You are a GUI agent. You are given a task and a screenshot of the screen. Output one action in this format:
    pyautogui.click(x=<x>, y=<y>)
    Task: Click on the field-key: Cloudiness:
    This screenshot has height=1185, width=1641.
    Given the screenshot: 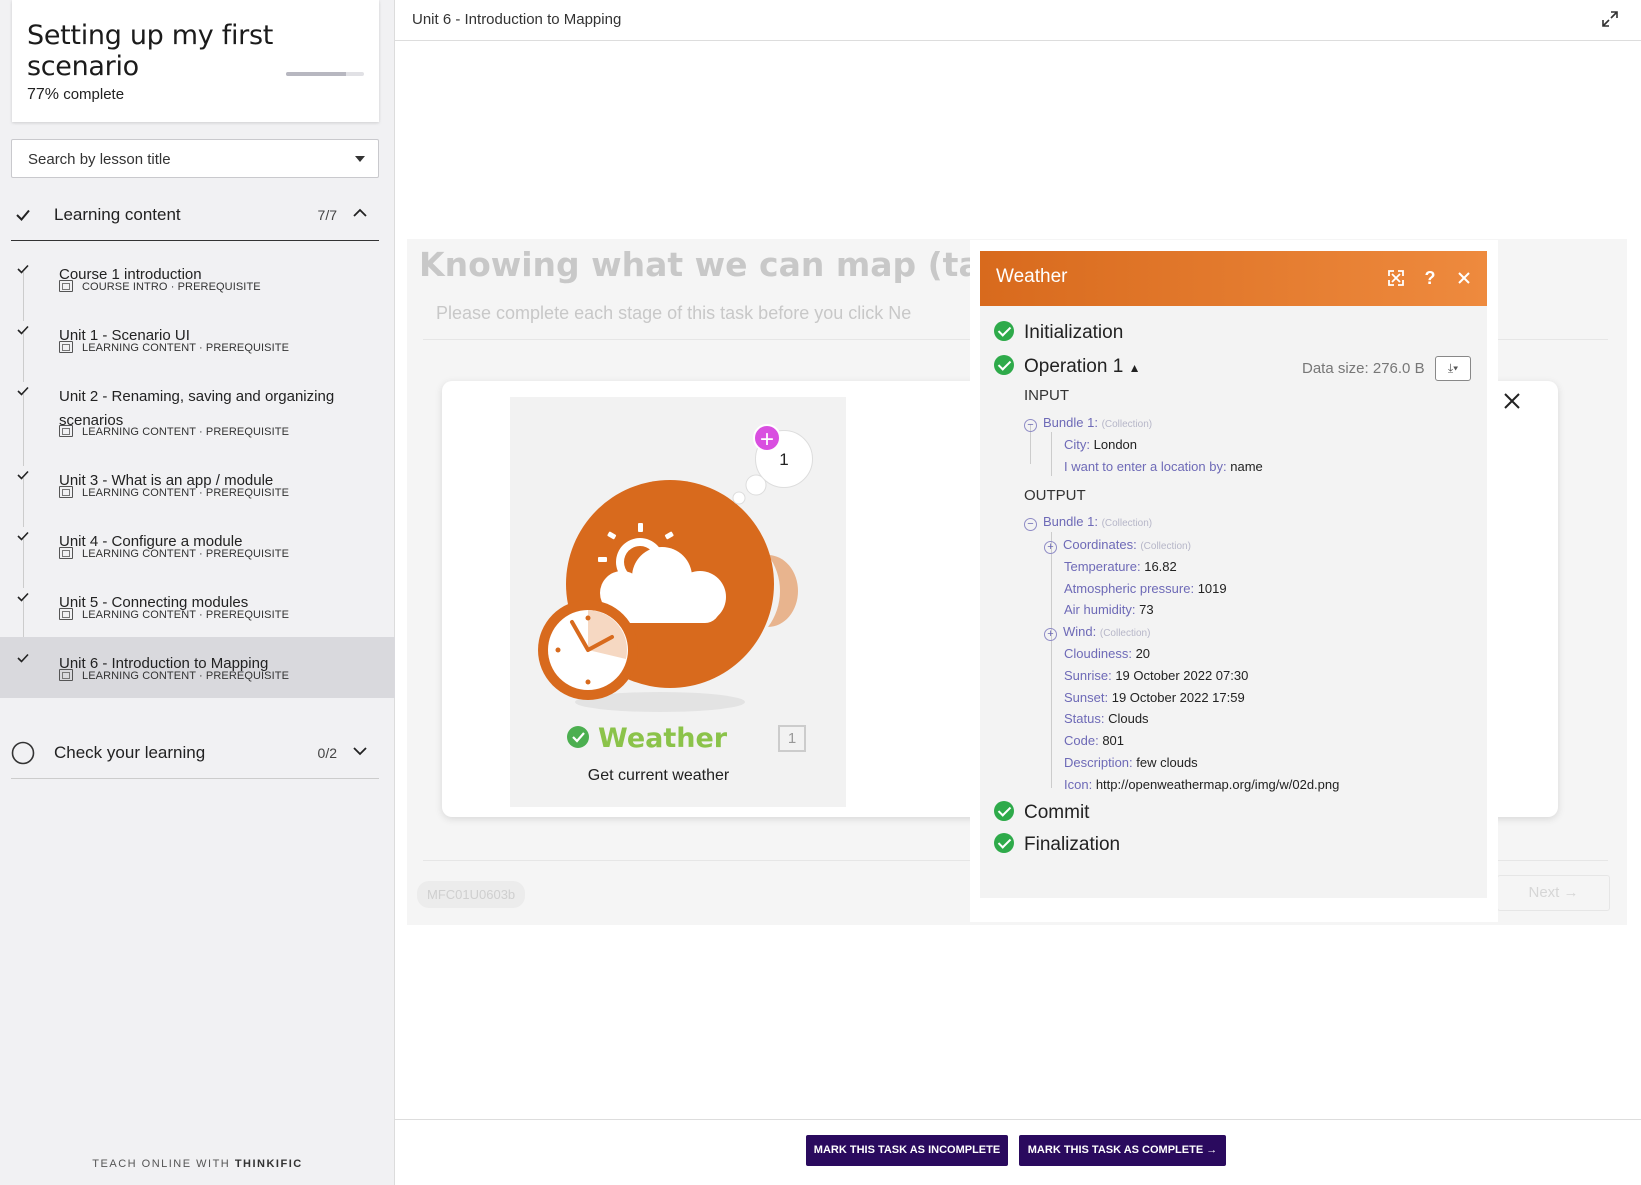 What is the action you would take?
    pyautogui.click(x=1098, y=653)
    